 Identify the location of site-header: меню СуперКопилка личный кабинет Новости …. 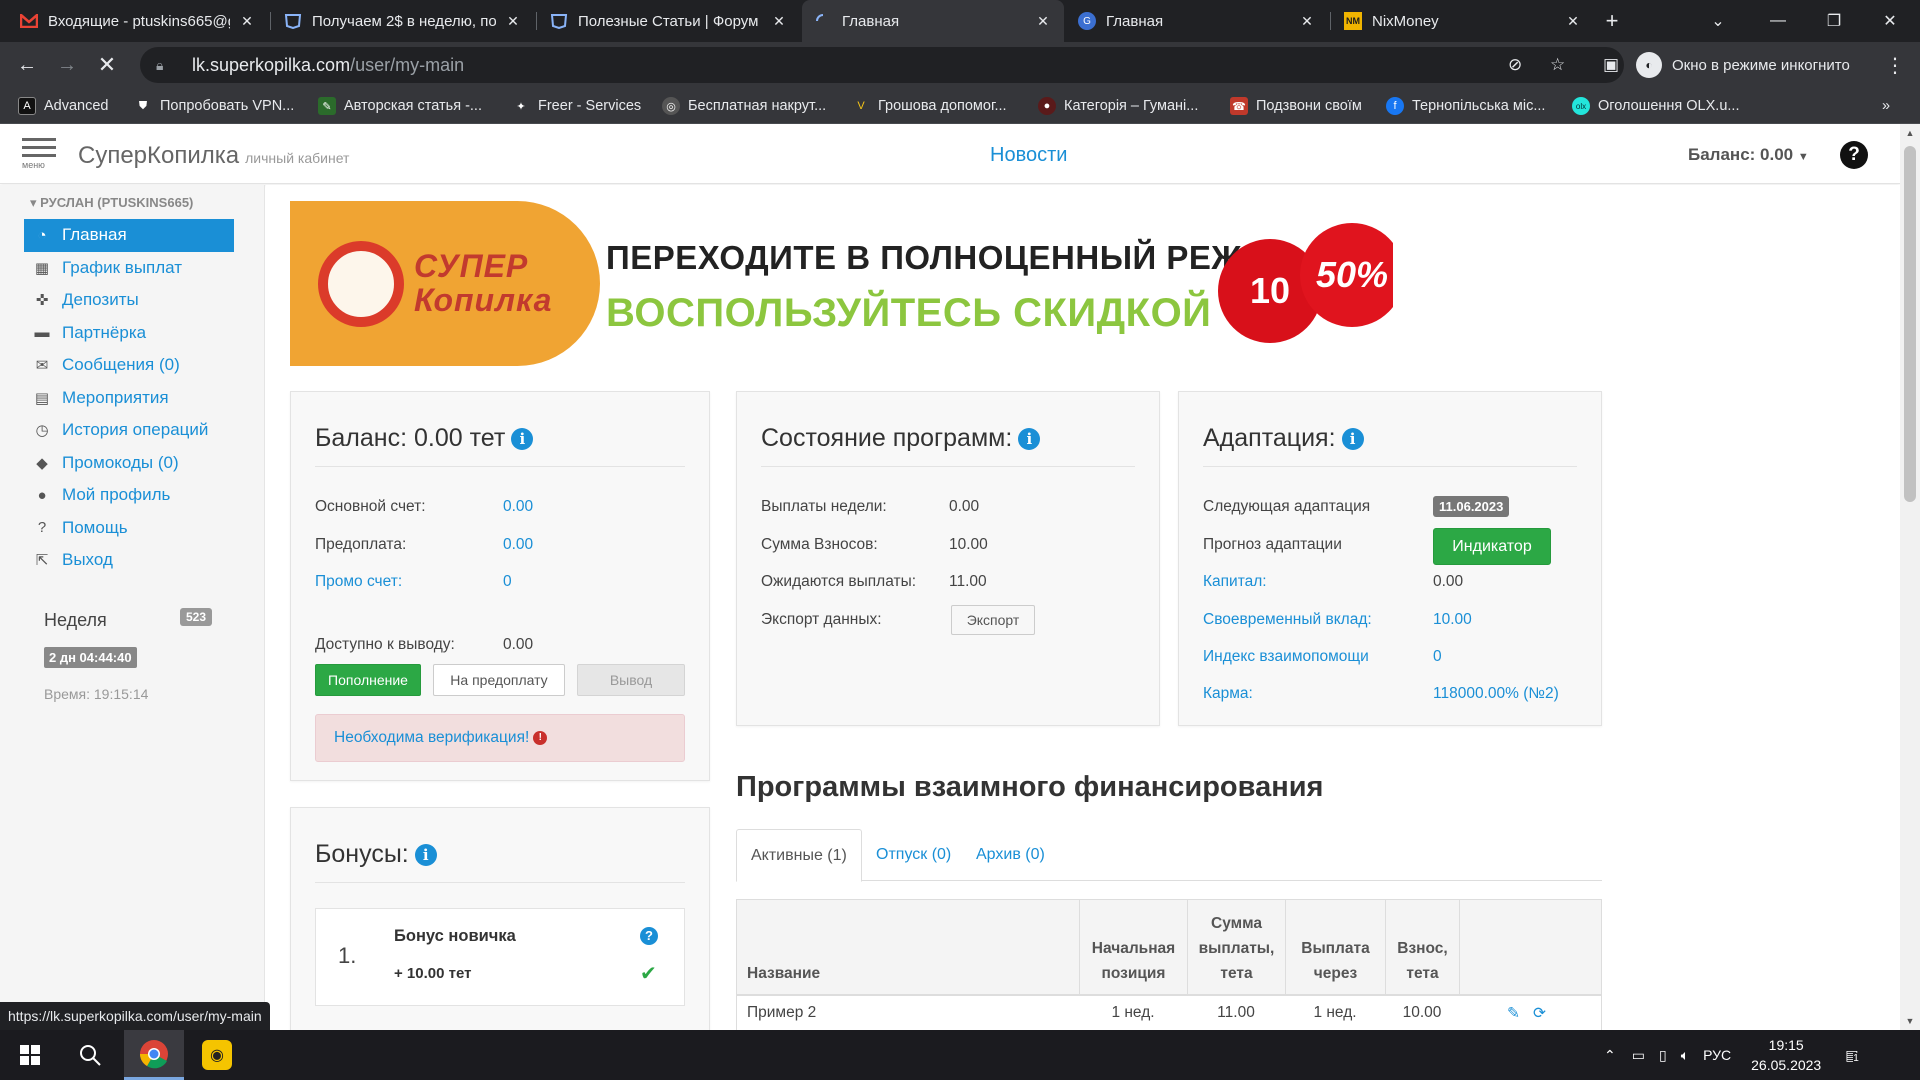
(950, 154).